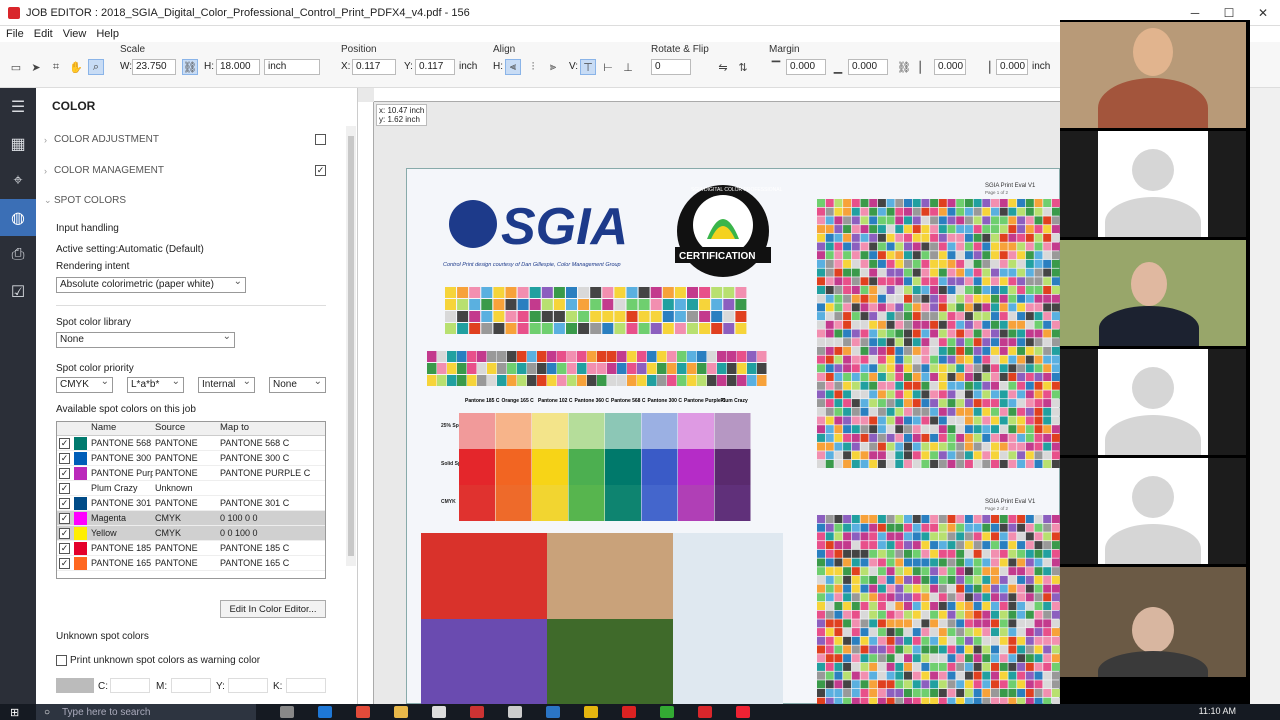  What do you see at coordinates (743, 67) in the screenshot?
I see `flip-vertical-icon: ⇅` at bounding box center [743, 67].